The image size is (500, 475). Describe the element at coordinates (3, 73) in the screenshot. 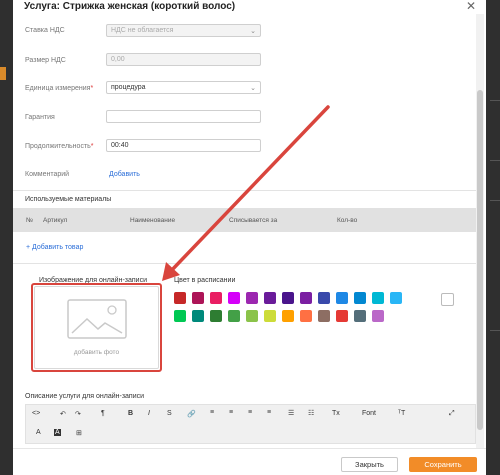

I see `backdrop-orange-accent` at that location.